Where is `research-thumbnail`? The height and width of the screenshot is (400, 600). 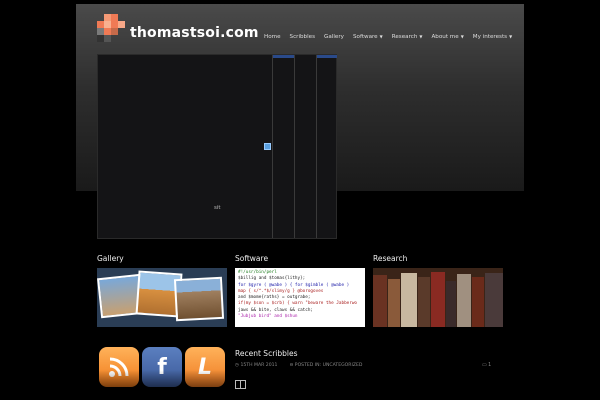 research-thumbnail is located at coordinates (438, 297).